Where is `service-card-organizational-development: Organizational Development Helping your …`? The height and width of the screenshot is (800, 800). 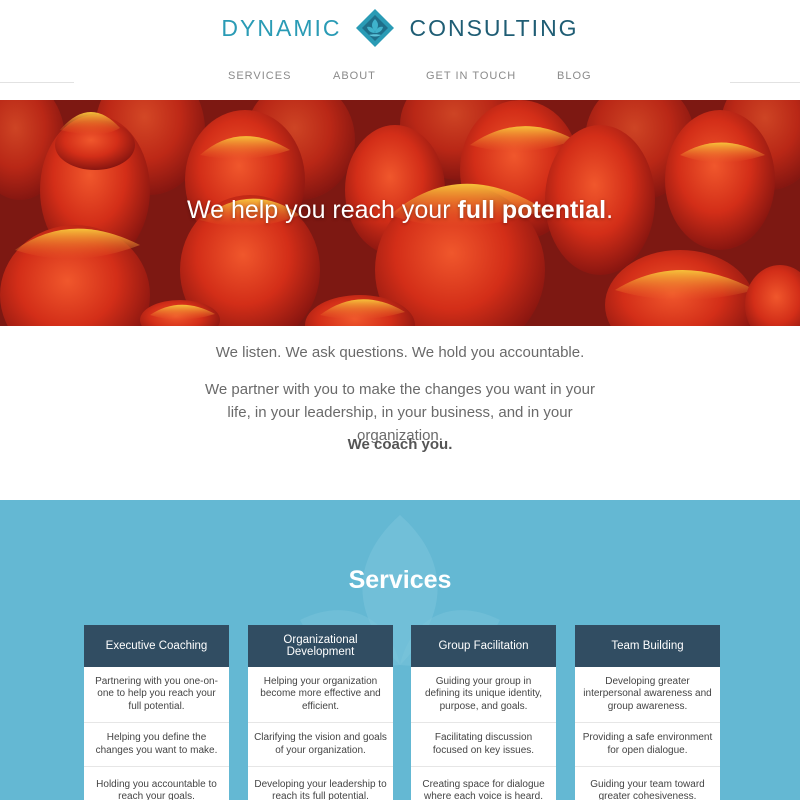 service-card-organizational-development: Organizational Development Helping your … is located at coordinates (320, 712).